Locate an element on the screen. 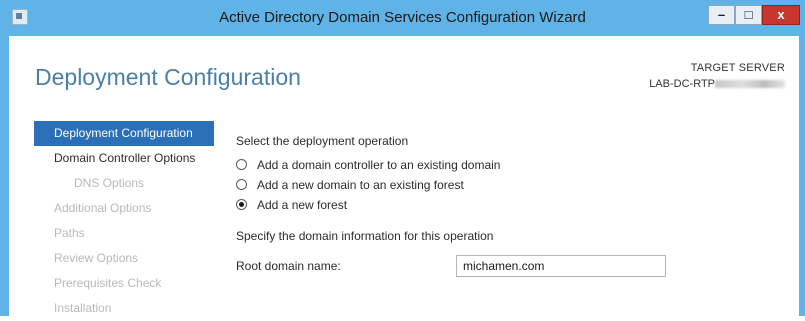  operation-label: Select the deployment operation is located at coordinates (322, 141).